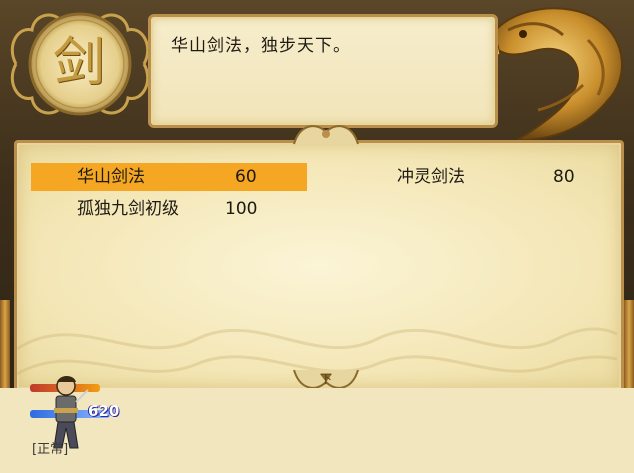 This screenshot has height=473, width=634. Describe the element at coordinates (241, 209) in the screenshot. I see `skill-level: 100` at that location.